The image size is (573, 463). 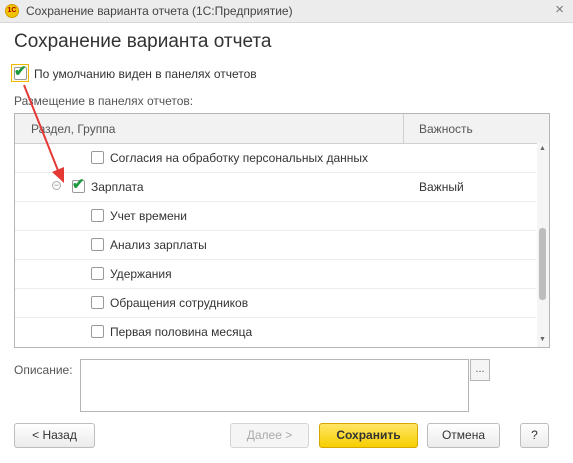 I want to click on tree-scrollbar: ▲ ▼, so click(x=543, y=245).